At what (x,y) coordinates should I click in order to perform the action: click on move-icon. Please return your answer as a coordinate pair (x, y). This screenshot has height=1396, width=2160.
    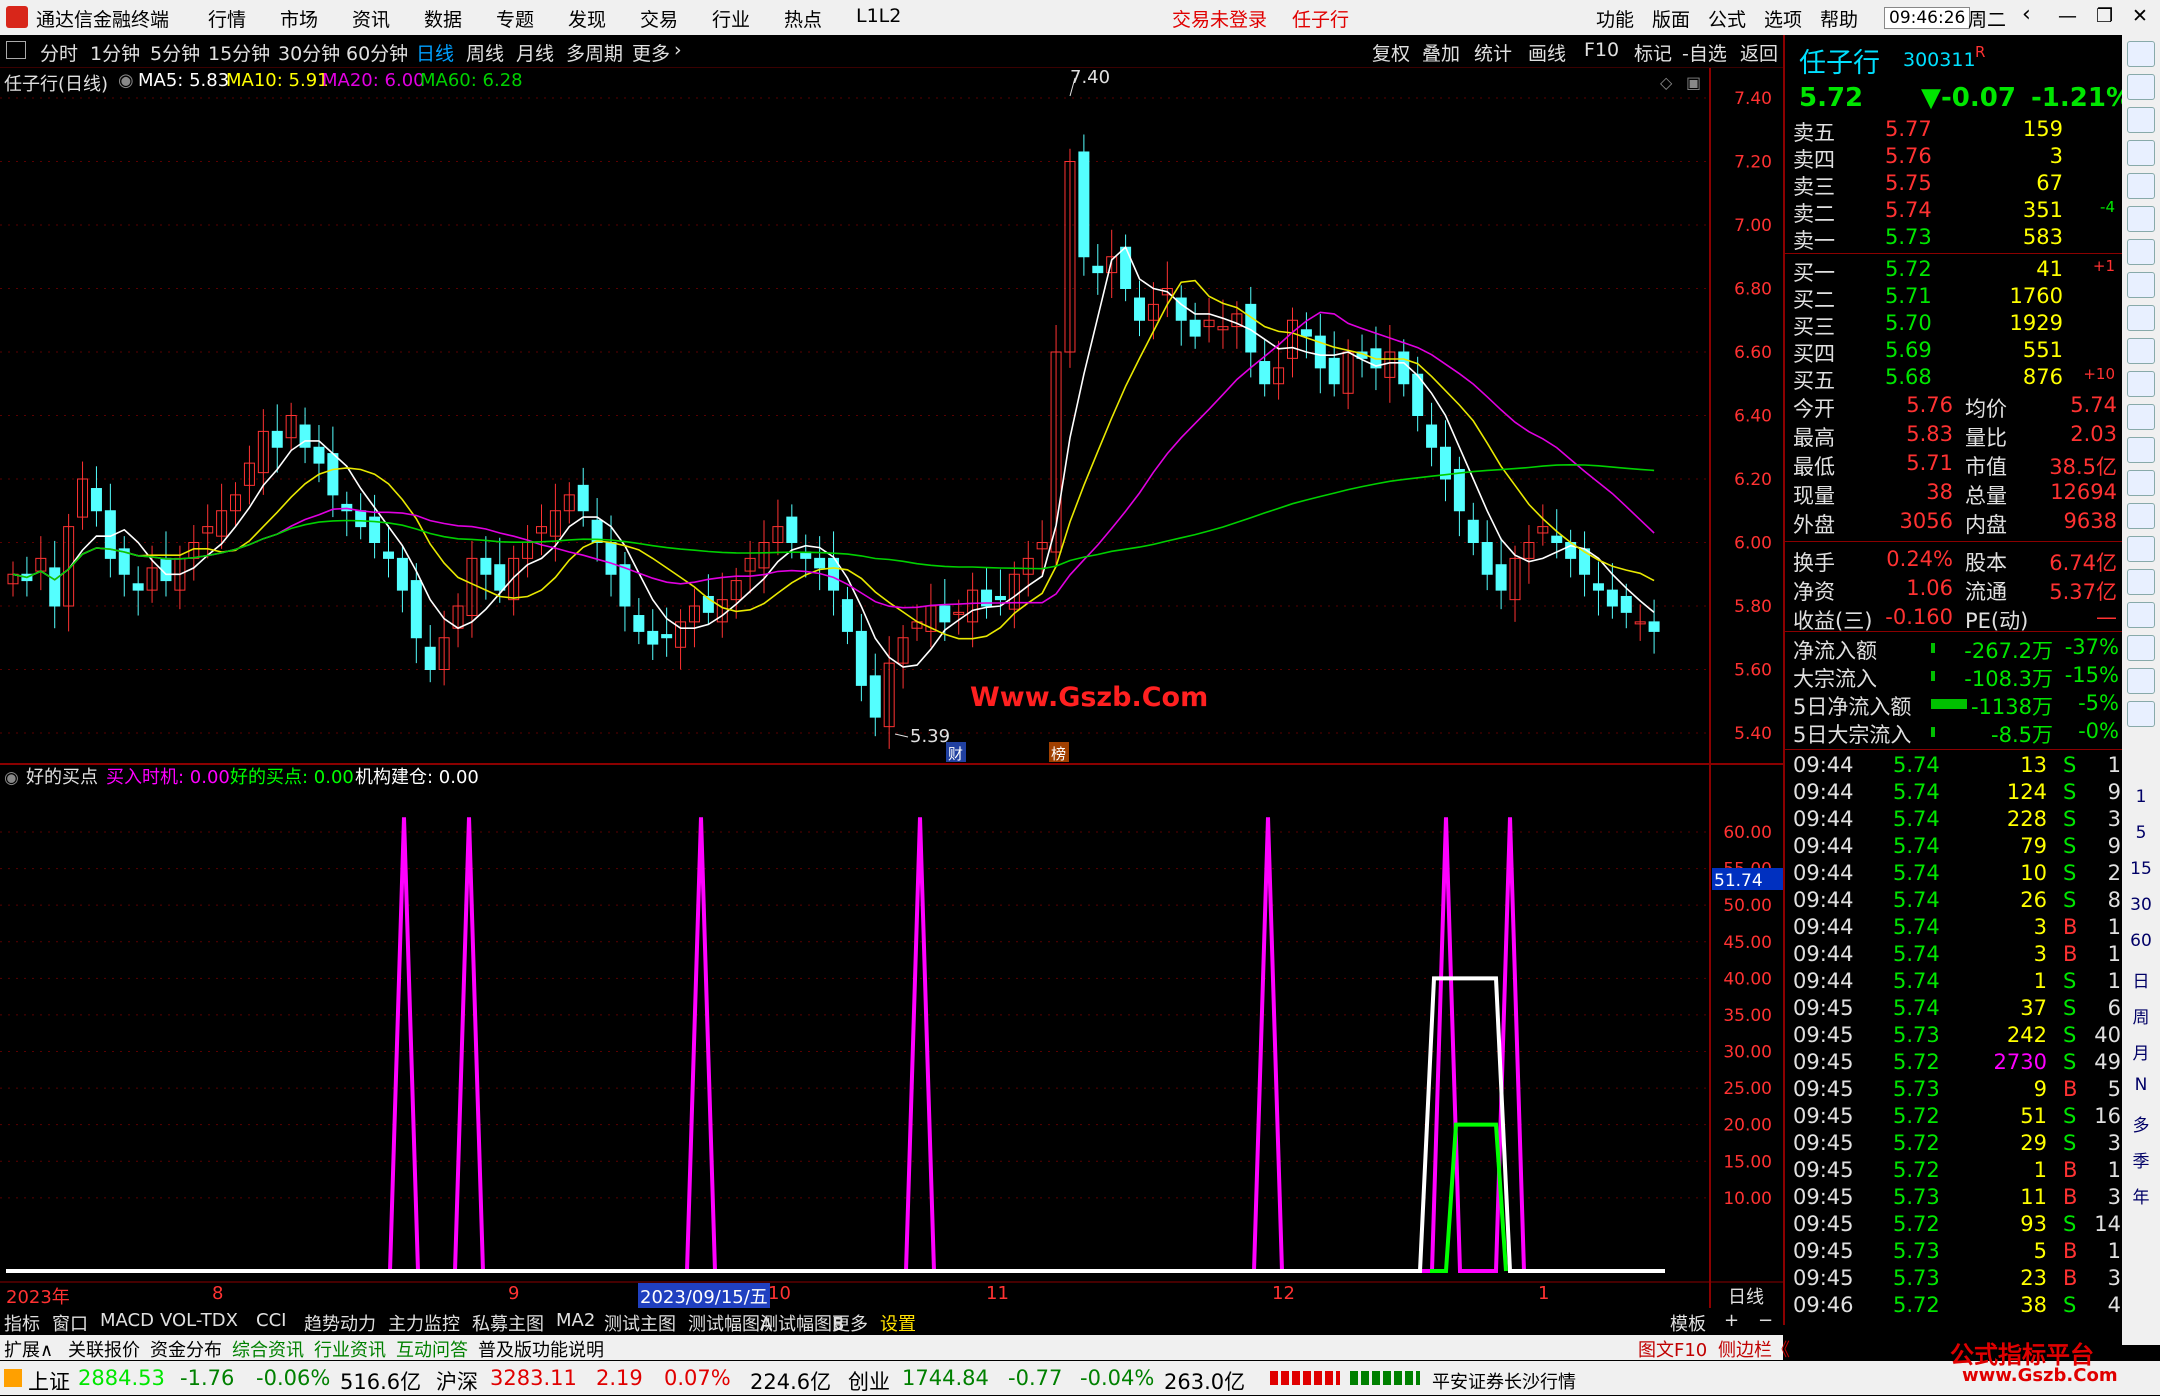
    Looking at the image, I should click on (2141, 615).